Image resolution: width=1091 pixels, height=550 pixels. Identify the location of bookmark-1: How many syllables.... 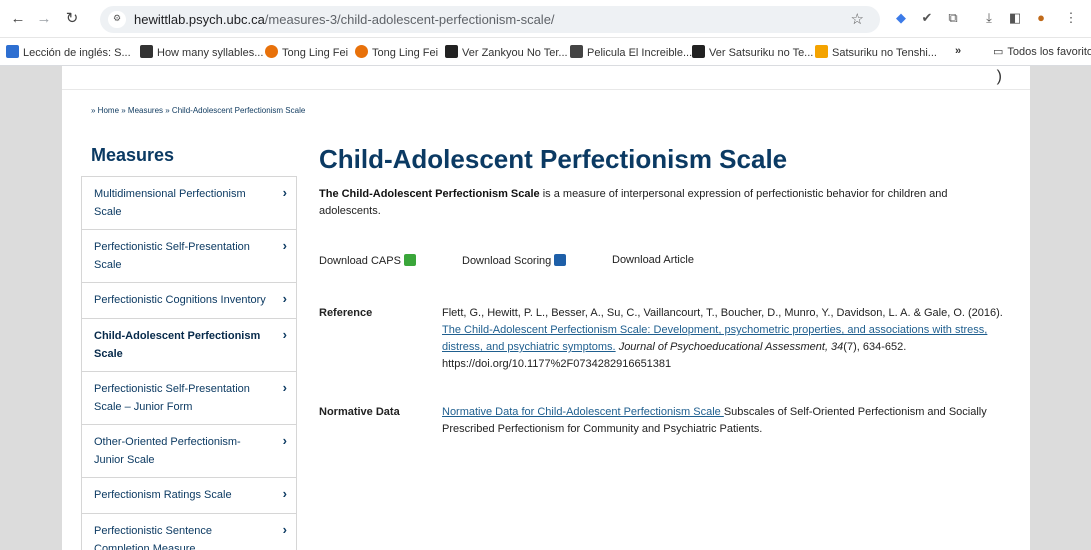
(201, 52).